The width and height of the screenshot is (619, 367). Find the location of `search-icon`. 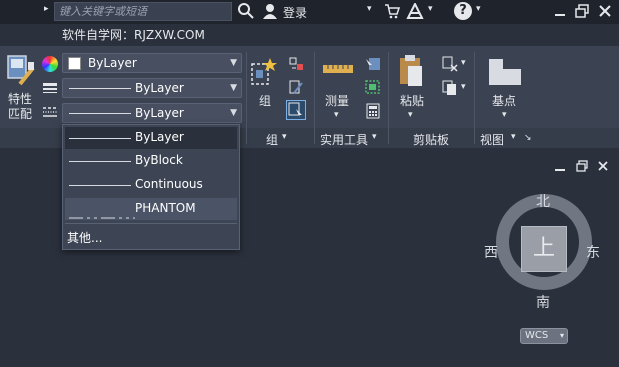

search-icon is located at coordinates (246, 11).